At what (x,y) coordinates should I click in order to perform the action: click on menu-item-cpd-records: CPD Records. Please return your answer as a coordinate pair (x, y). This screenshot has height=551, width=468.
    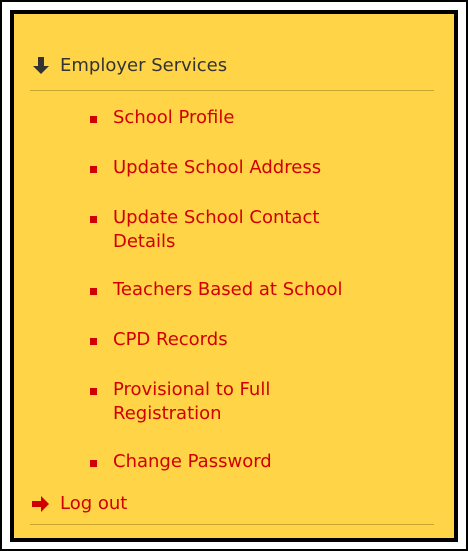
    Looking at the image, I should click on (159, 340).